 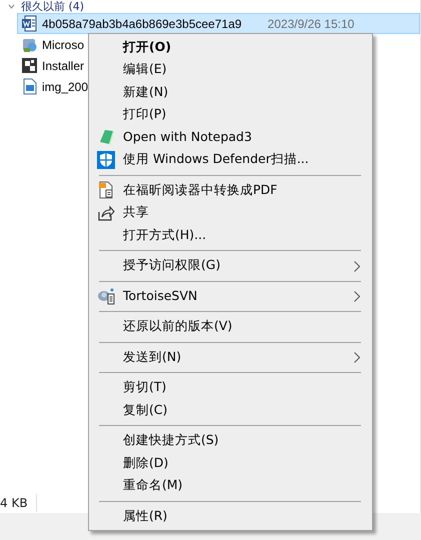 I want to click on file-date: 2023/9/26 15:10, so click(x=311, y=24).